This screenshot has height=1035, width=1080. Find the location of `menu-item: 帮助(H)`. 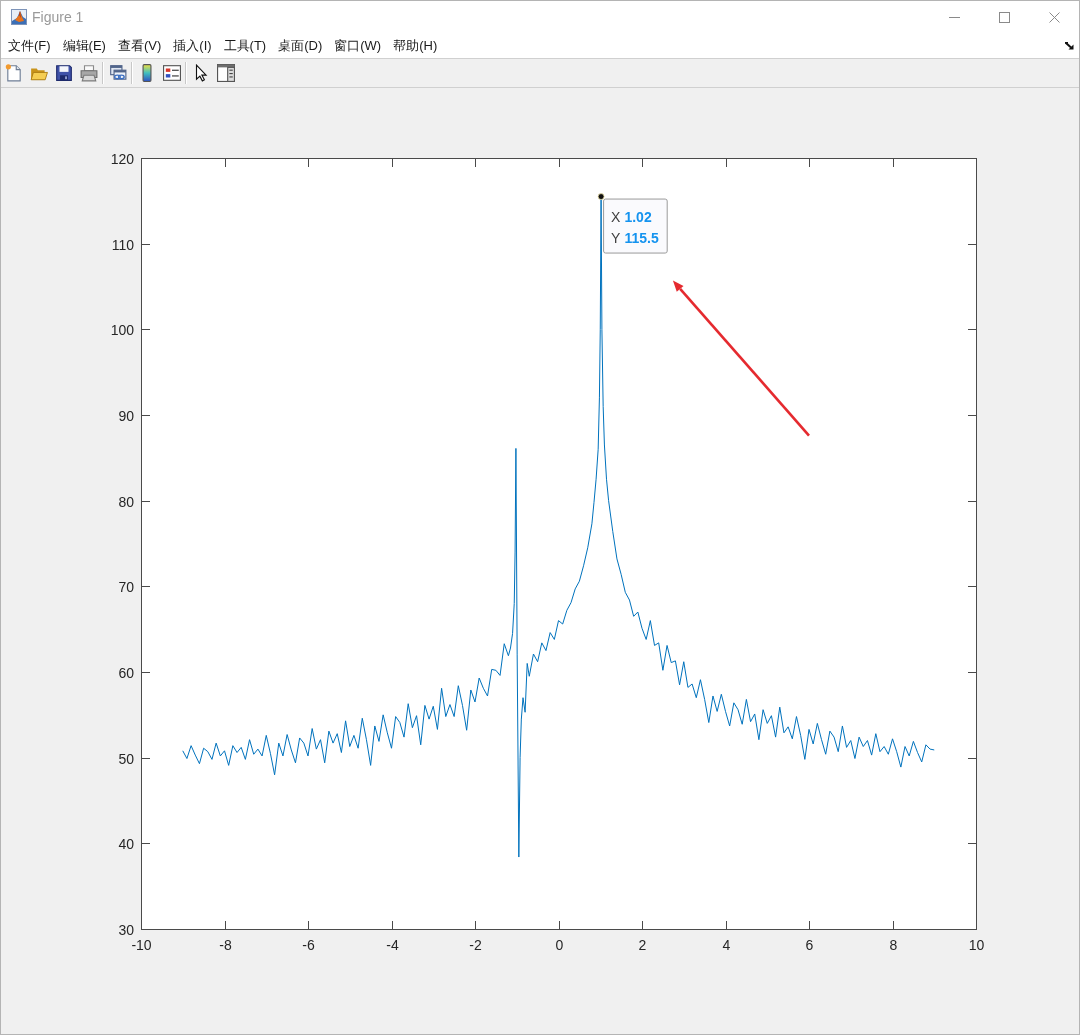

menu-item: 帮助(H) is located at coordinates (415, 45).